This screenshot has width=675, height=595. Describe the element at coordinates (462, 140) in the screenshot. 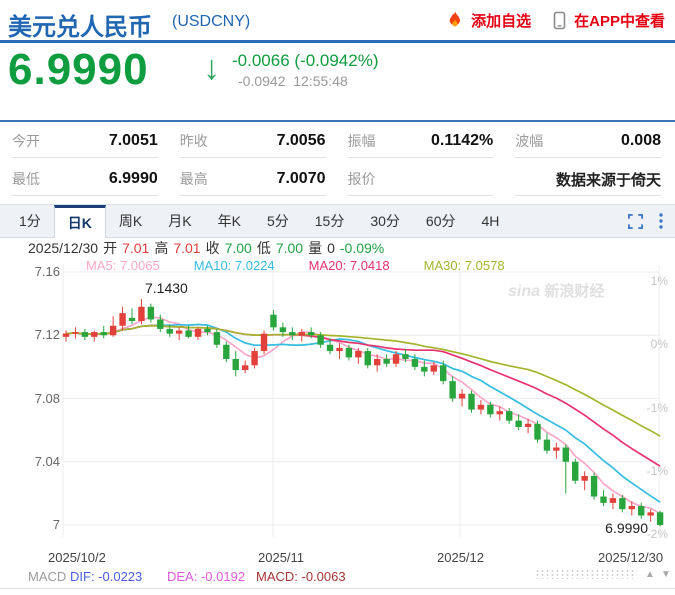

I see `stat-value: 0.1142%` at that location.